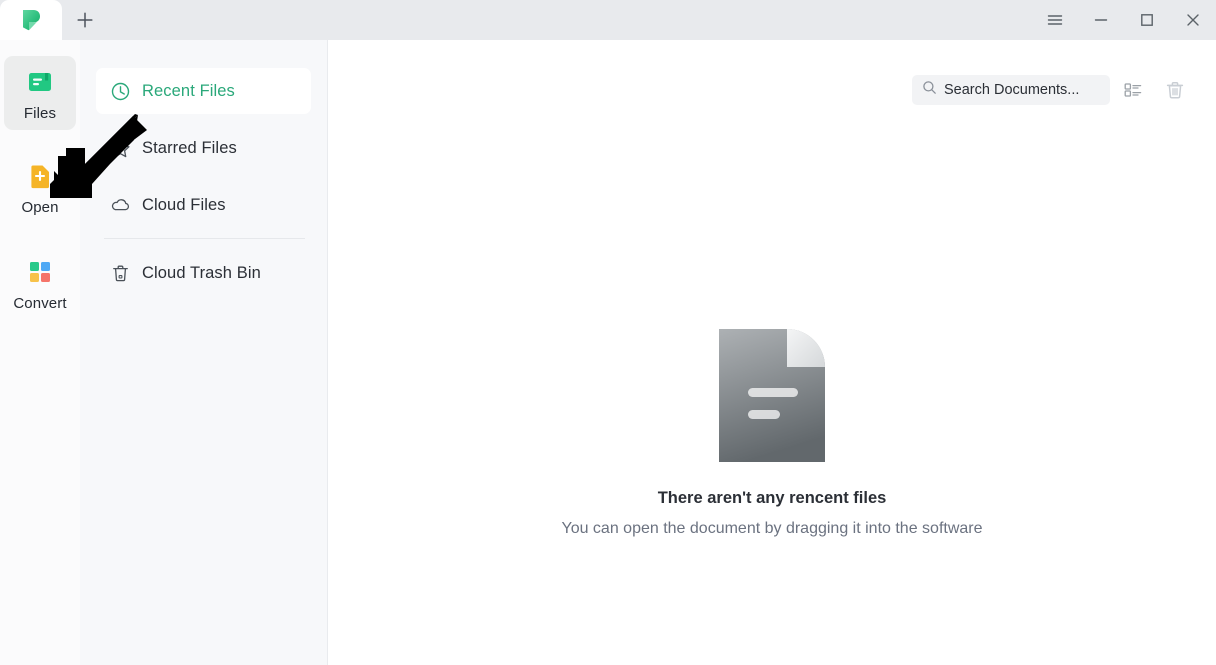 This screenshot has height=665, width=1216. Describe the element at coordinates (40, 82) in the screenshot. I see `files-green-icon` at that location.